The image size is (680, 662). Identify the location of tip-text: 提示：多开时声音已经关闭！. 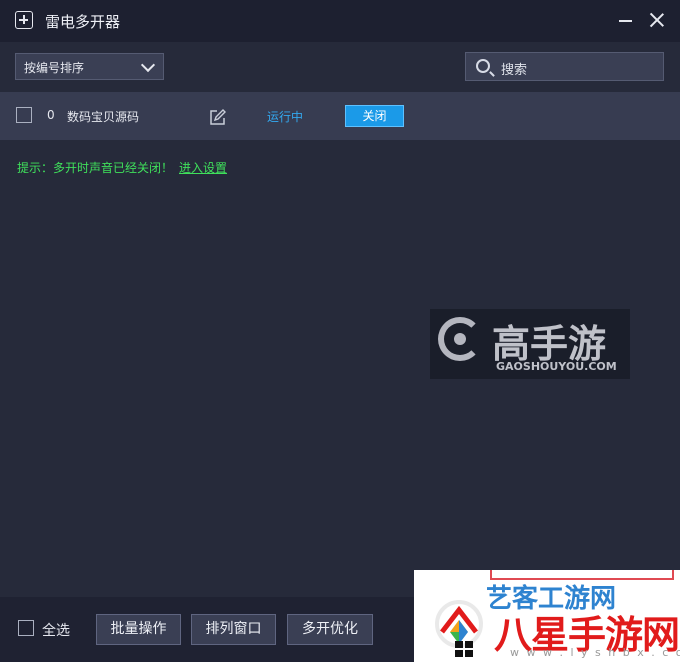
(95, 168).